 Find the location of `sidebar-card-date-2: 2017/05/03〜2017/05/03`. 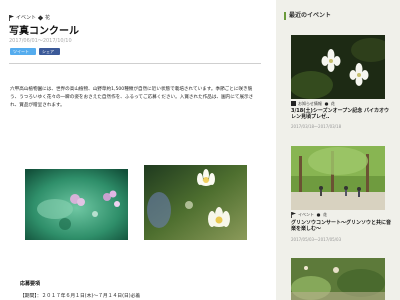

sidebar-card-date-2: 2017/05/03〜2017/05/03 is located at coordinates (316, 239).